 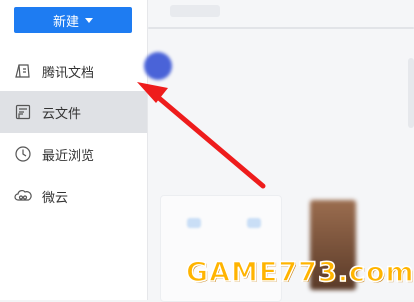 I want to click on clock-icon, so click(x=23, y=154).